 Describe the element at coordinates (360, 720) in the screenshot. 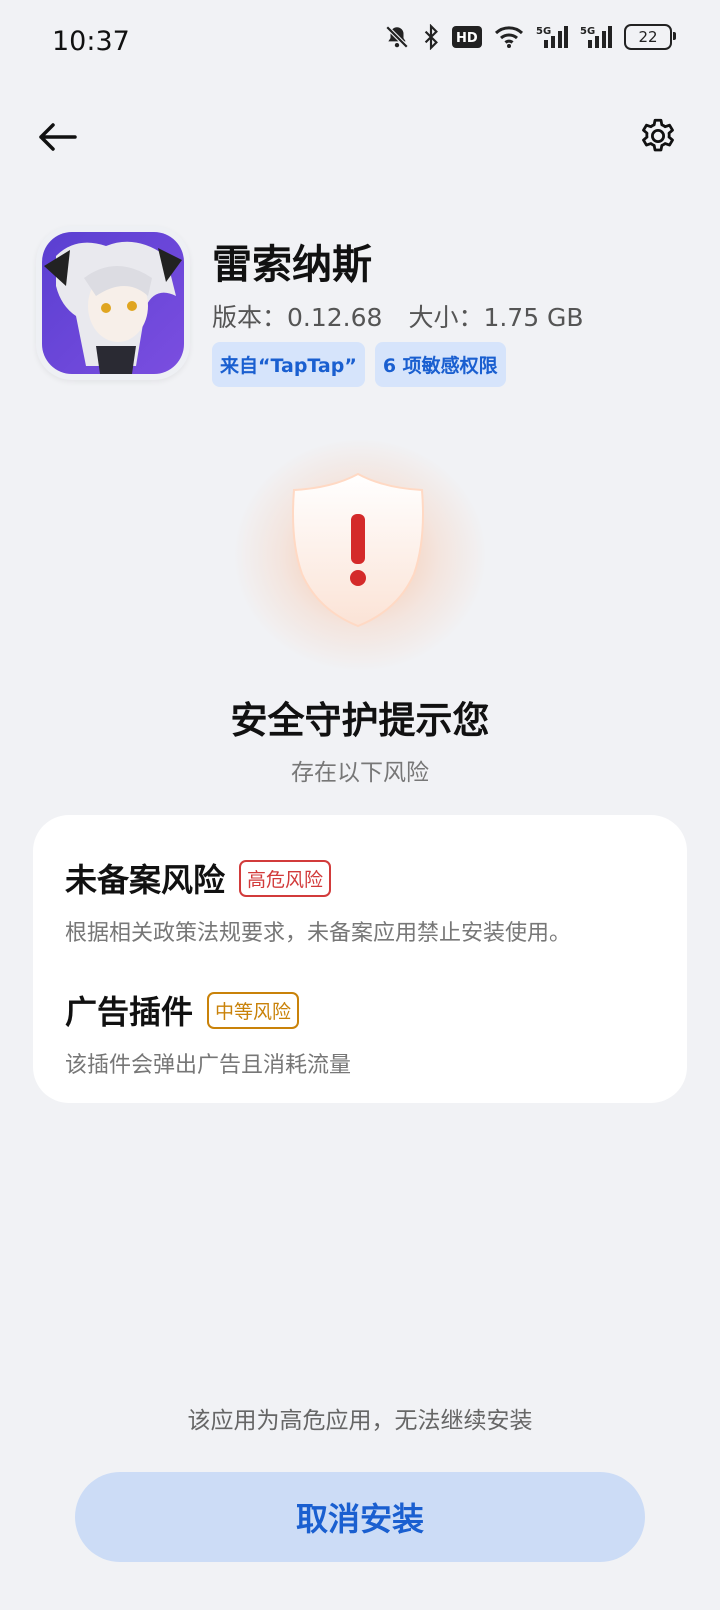

I see `warning-title: 安全守护提示您` at that location.